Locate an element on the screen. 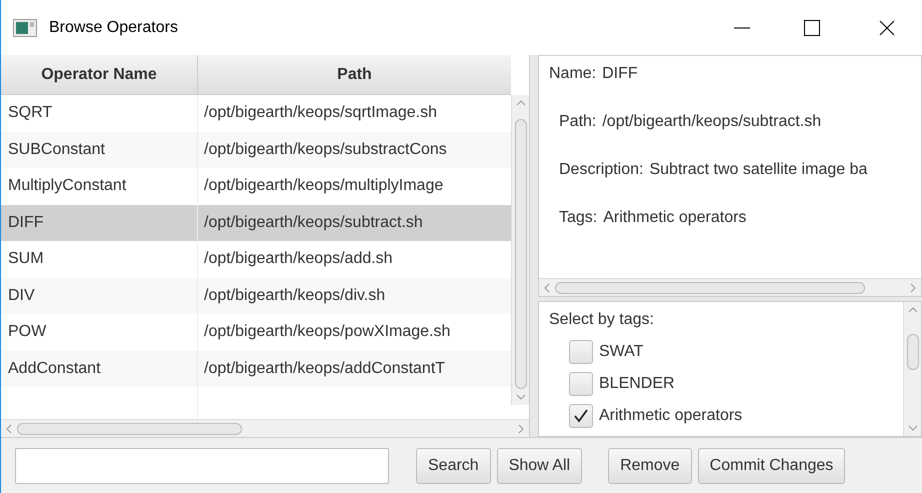 This screenshot has width=922, height=493. action-button: Show All is located at coordinates (539, 466).